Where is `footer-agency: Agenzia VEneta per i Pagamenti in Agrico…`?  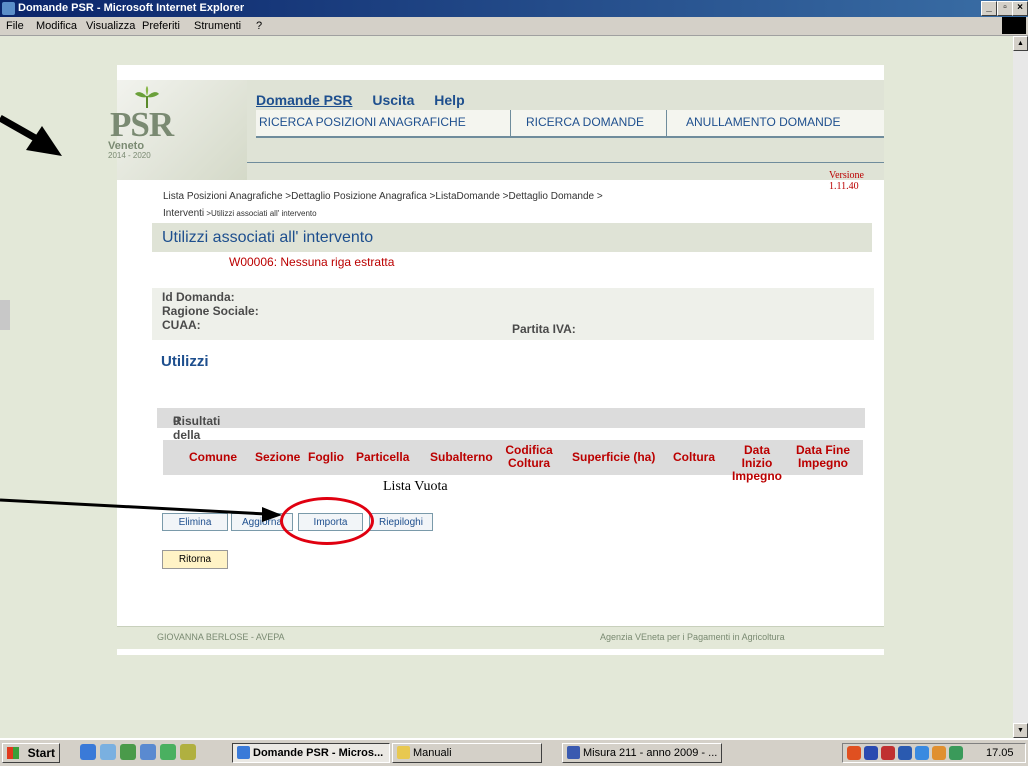
footer-agency: Agenzia VEneta per i Pagamenti in Agrico… is located at coordinates (692, 637).